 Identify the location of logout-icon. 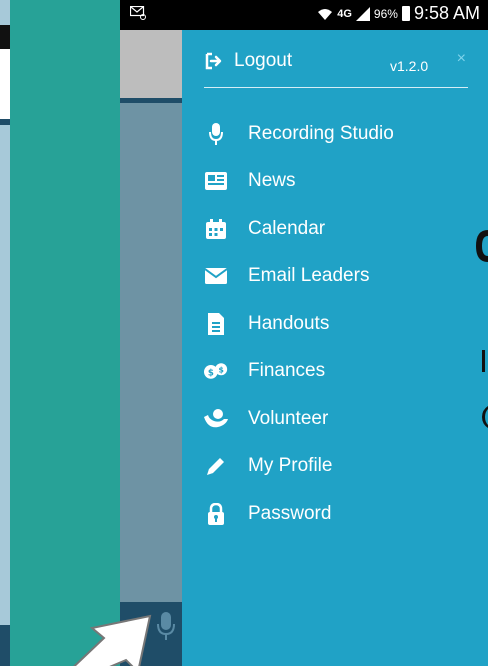
(213, 61).